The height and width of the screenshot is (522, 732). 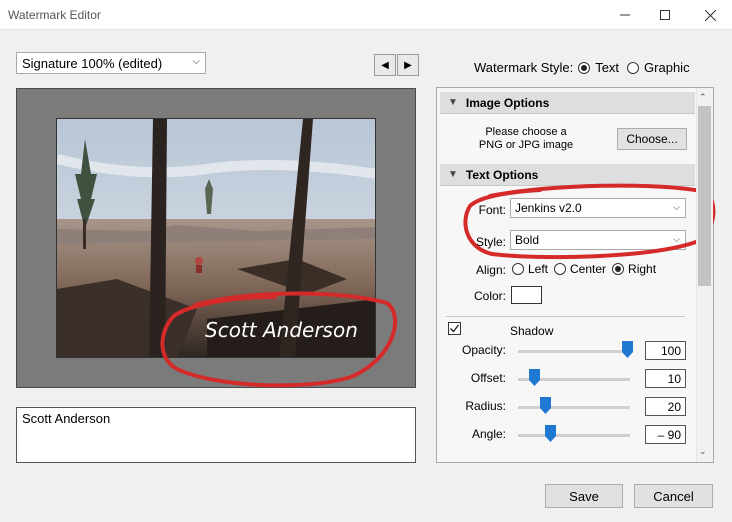 I want to click on radius-slider-track, so click(x=574, y=407).